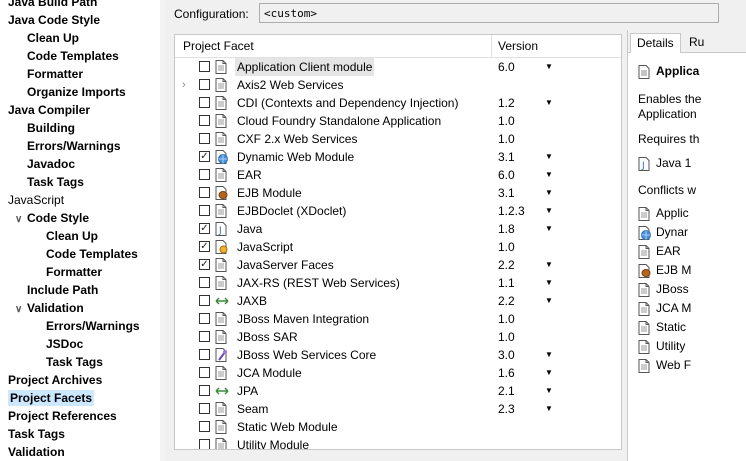 The width and height of the screenshot is (746, 461). I want to click on table-row: JBoss Maven Integration 1.0, so click(398, 319).